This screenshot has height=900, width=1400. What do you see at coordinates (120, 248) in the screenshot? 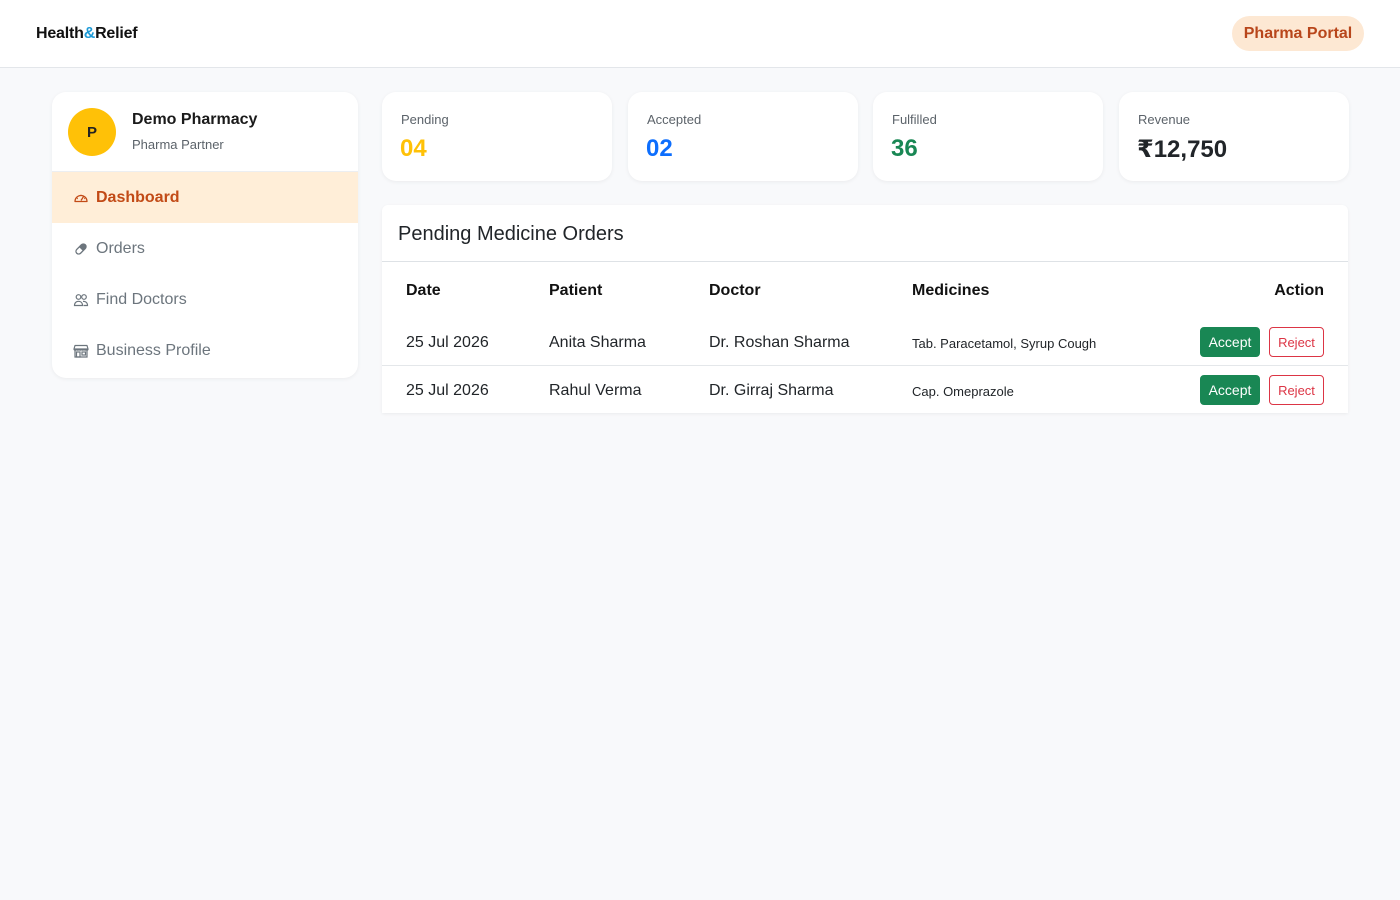
I see `sidebar-item-label: Orders` at bounding box center [120, 248].